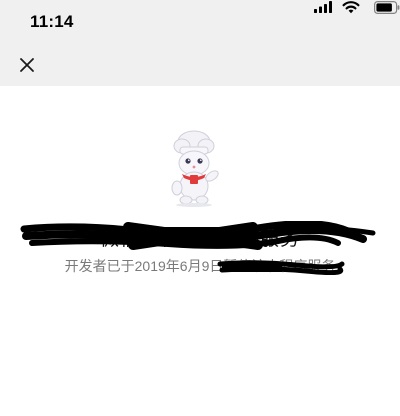  What do you see at coordinates (387, 7) in the screenshot?
I see `battery-icon` at bounding box center [387, 7].